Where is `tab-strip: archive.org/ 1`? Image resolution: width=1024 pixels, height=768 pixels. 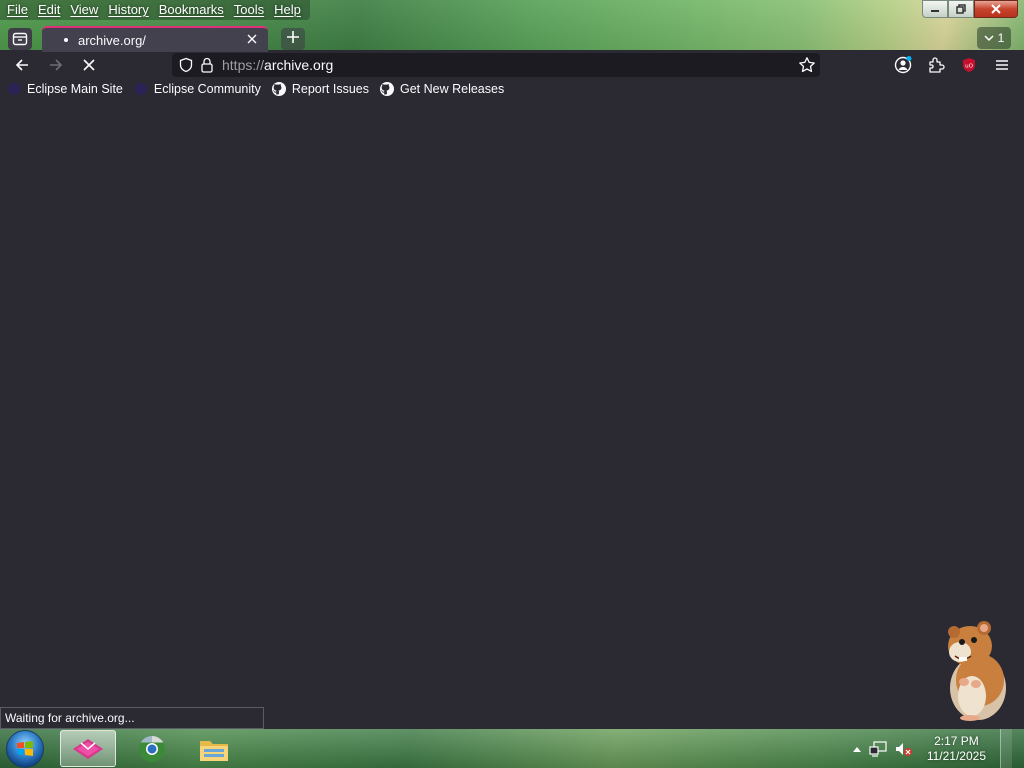 tab-strip: archive.org/ 1 is located at coordinates (512, 38).